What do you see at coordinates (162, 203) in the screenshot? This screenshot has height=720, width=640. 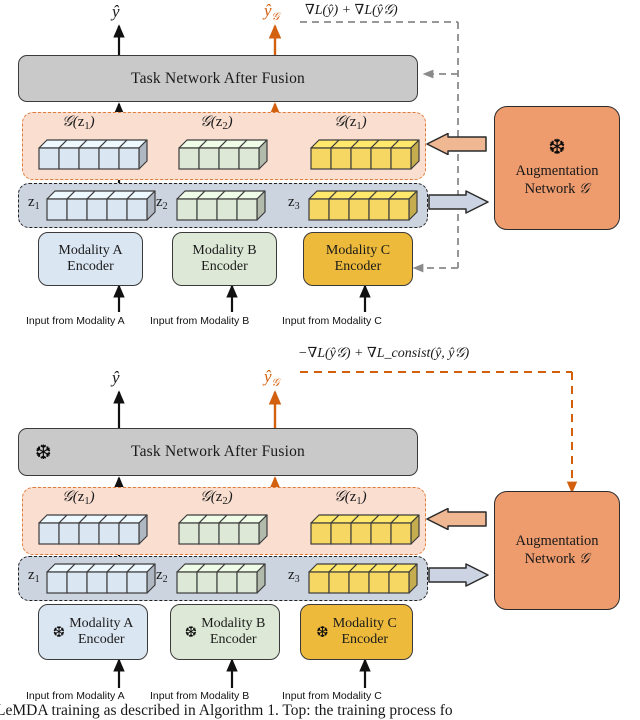 I see `top-z-label-2: z2` at bounding box center [162, 203].